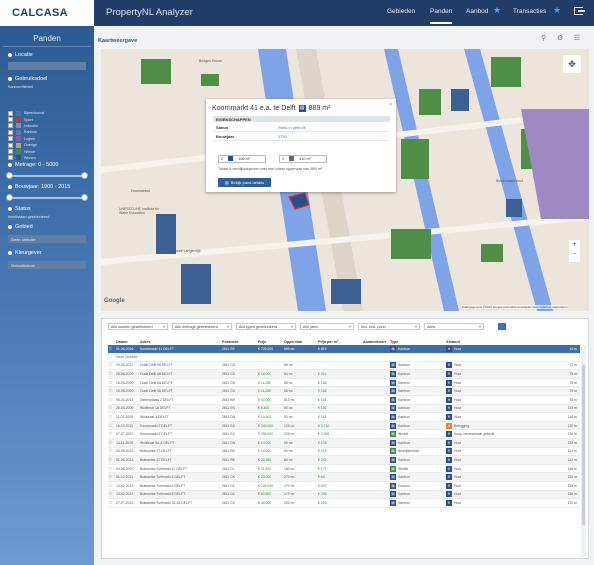 The image size is (594, 565). Describe the element at coordinates (240, 342) in the screenshot. I see `column-header: Postcode` at that location.